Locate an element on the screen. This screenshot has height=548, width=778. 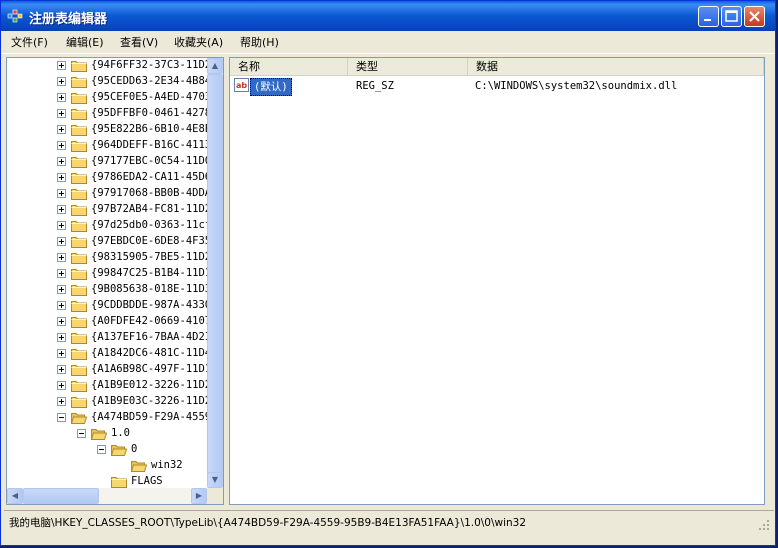
tree-item: {A1B9E03C-3226-11D2 is located at coordinates (109, 402).